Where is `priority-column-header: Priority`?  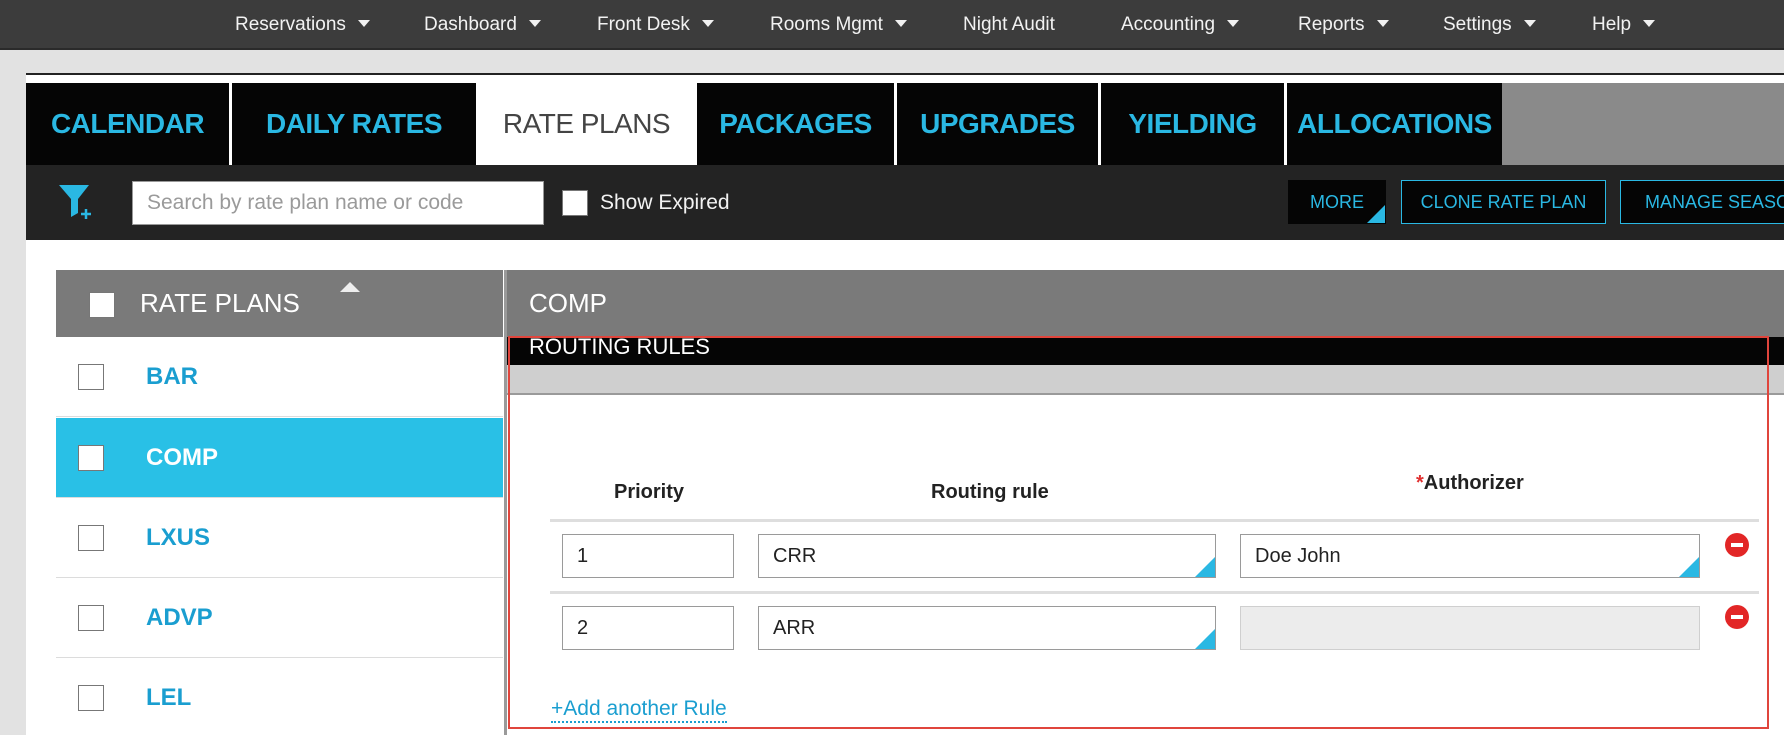
priority-column-header: Priority is located at coordinates (649, 492).